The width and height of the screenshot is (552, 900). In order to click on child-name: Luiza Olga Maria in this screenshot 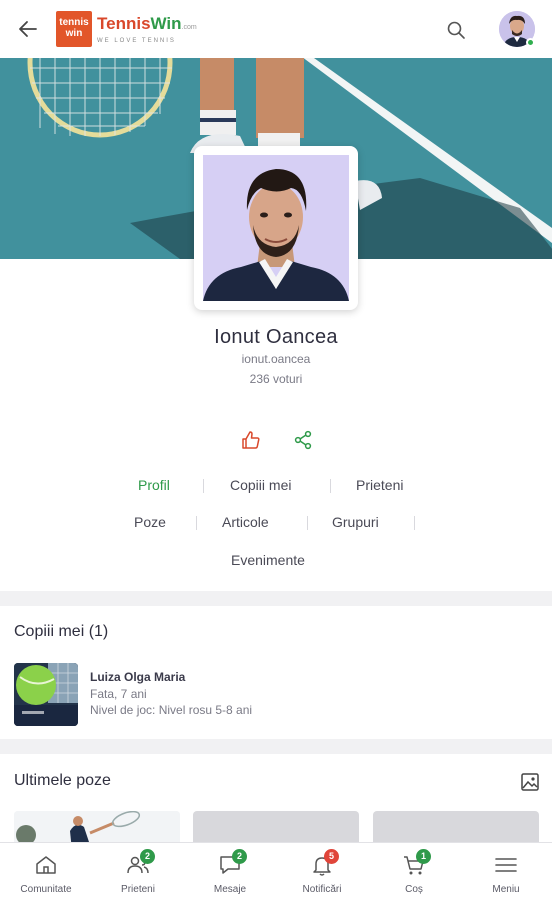, I will do `click(137, 677)`.